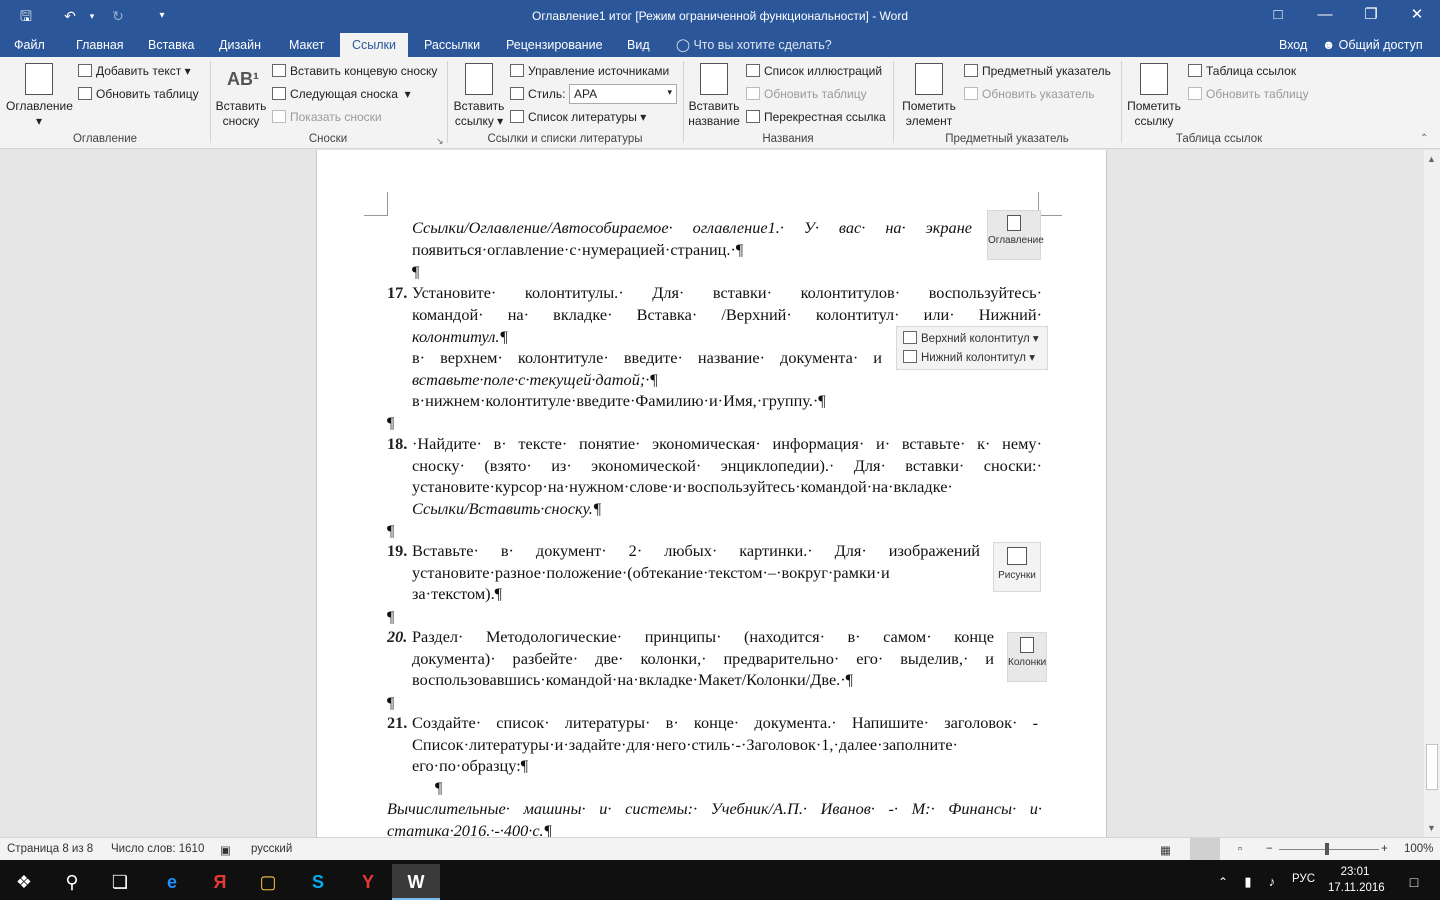 This screenshot has height=900, width=1440. Describe the element at coordinates (1325, 15) in the screenshot. I see `minimize-icon: —` at that location.